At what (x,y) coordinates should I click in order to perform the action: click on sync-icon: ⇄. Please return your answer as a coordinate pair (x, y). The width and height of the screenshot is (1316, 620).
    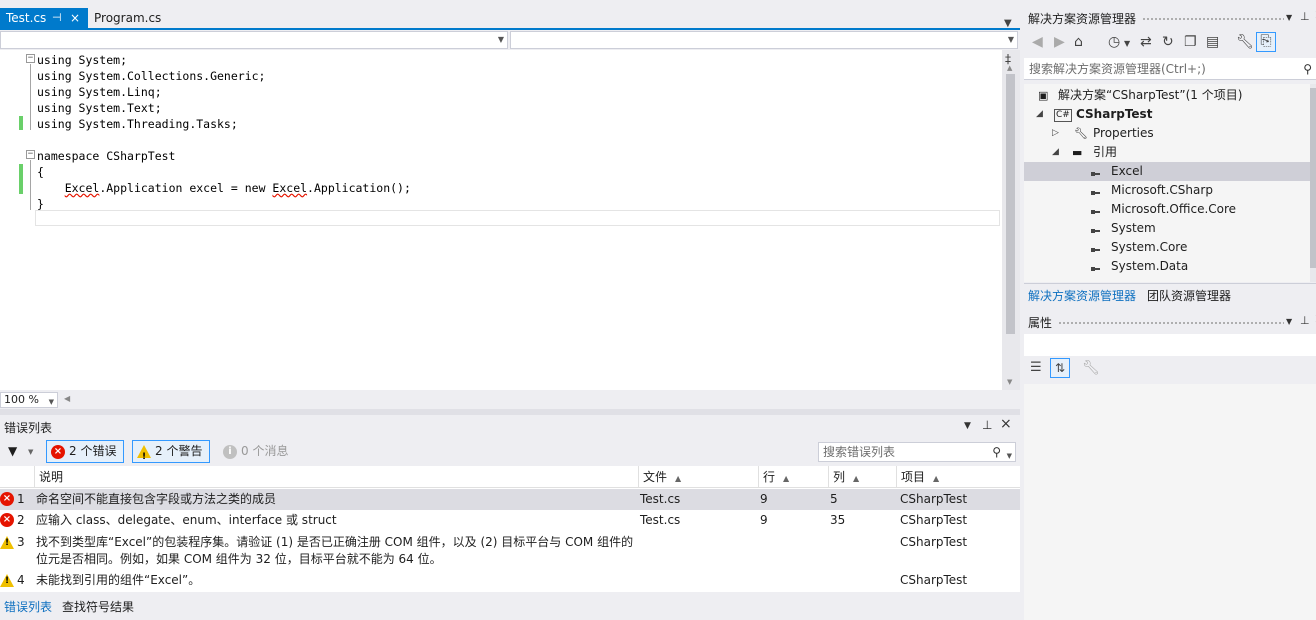
    Looking at the image, I should click on (1146, 42).